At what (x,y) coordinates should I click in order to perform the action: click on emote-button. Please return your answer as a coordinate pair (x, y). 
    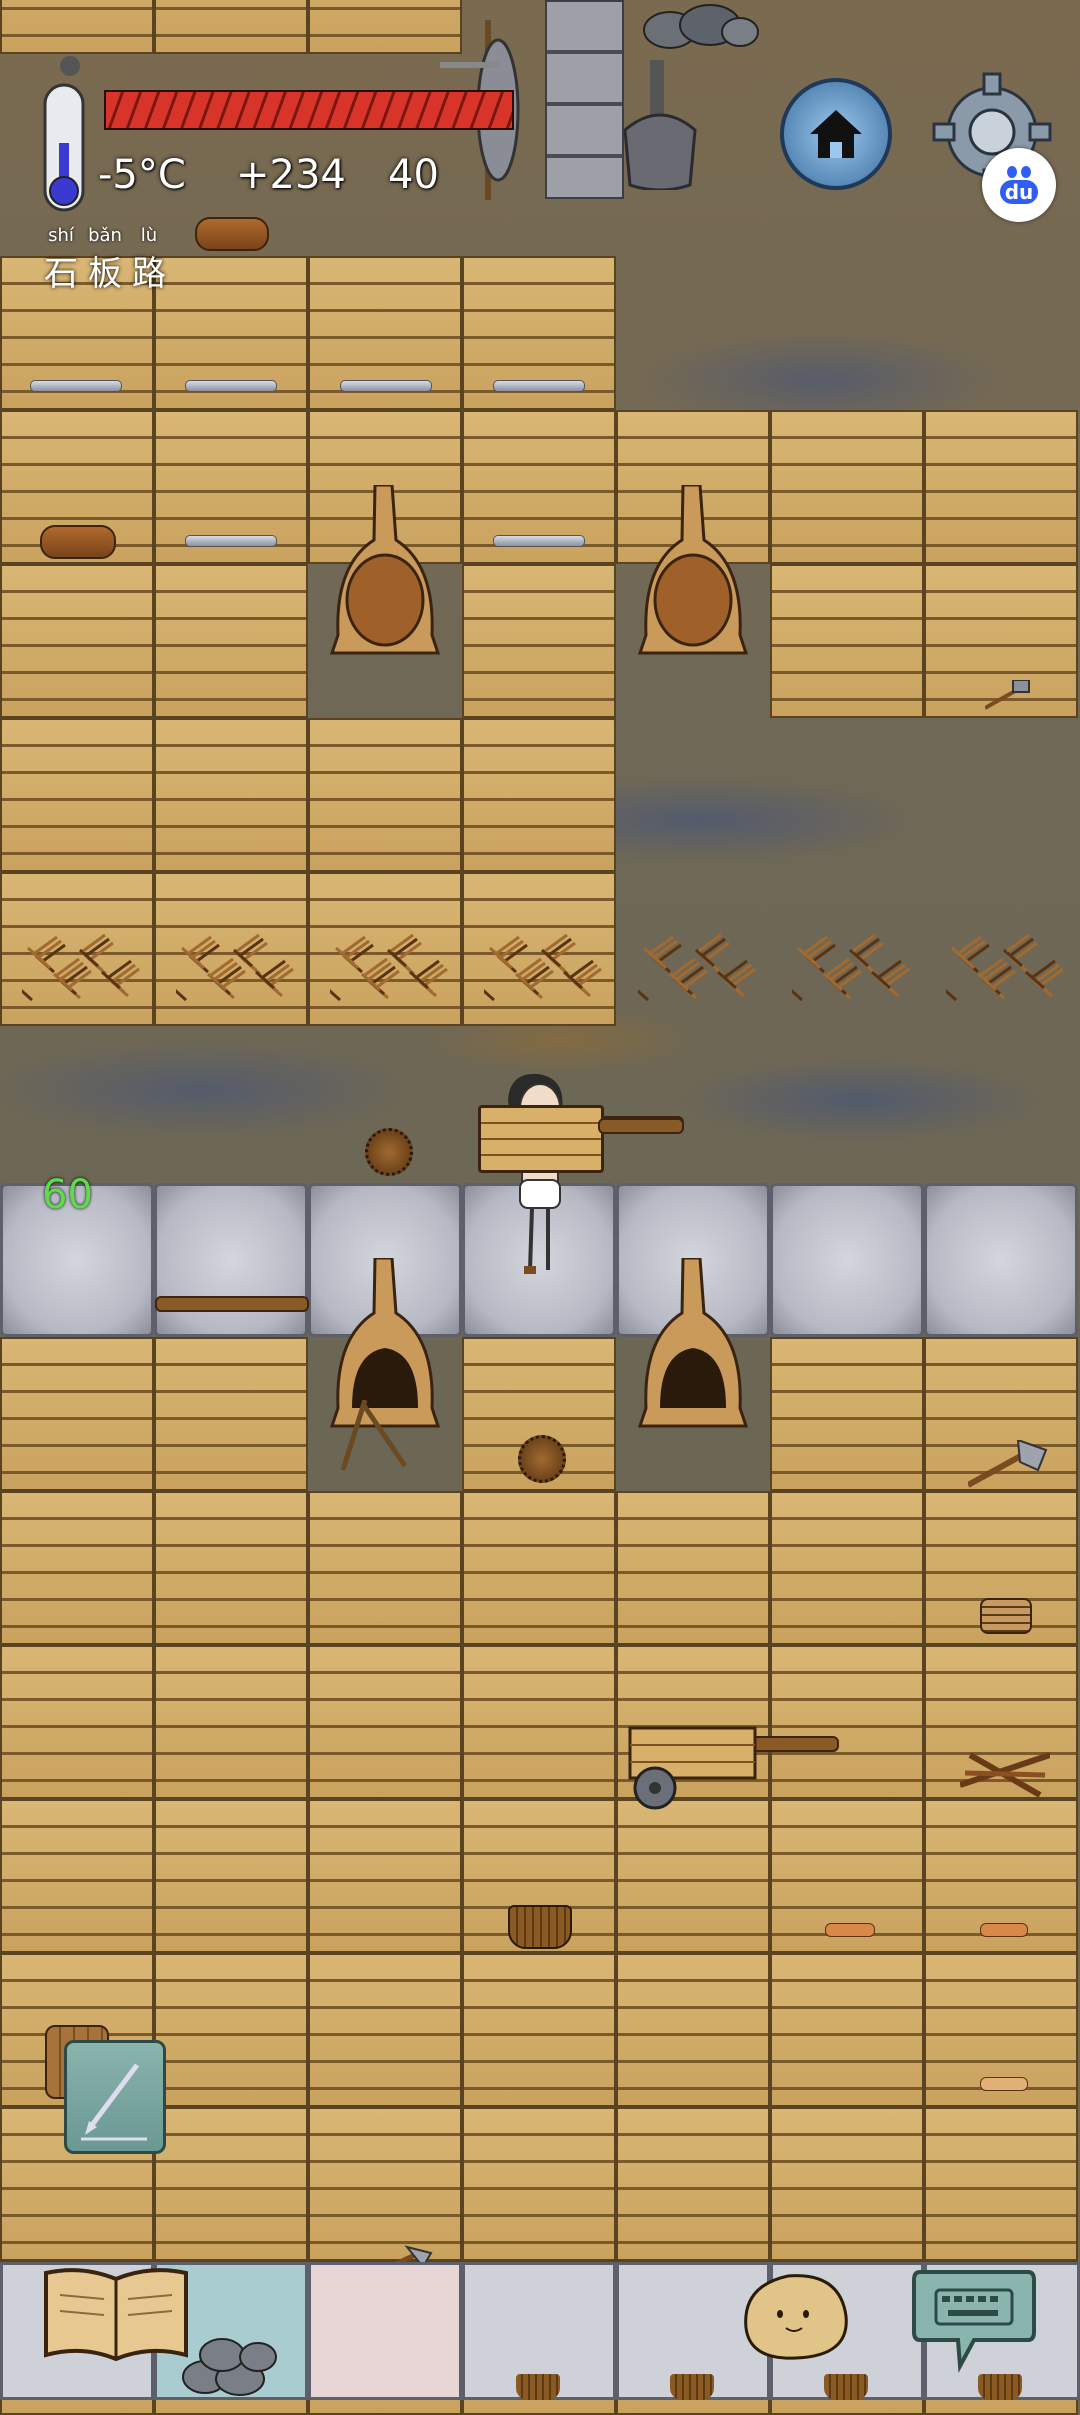
    Looking at the image, I should click on (794, 2316).